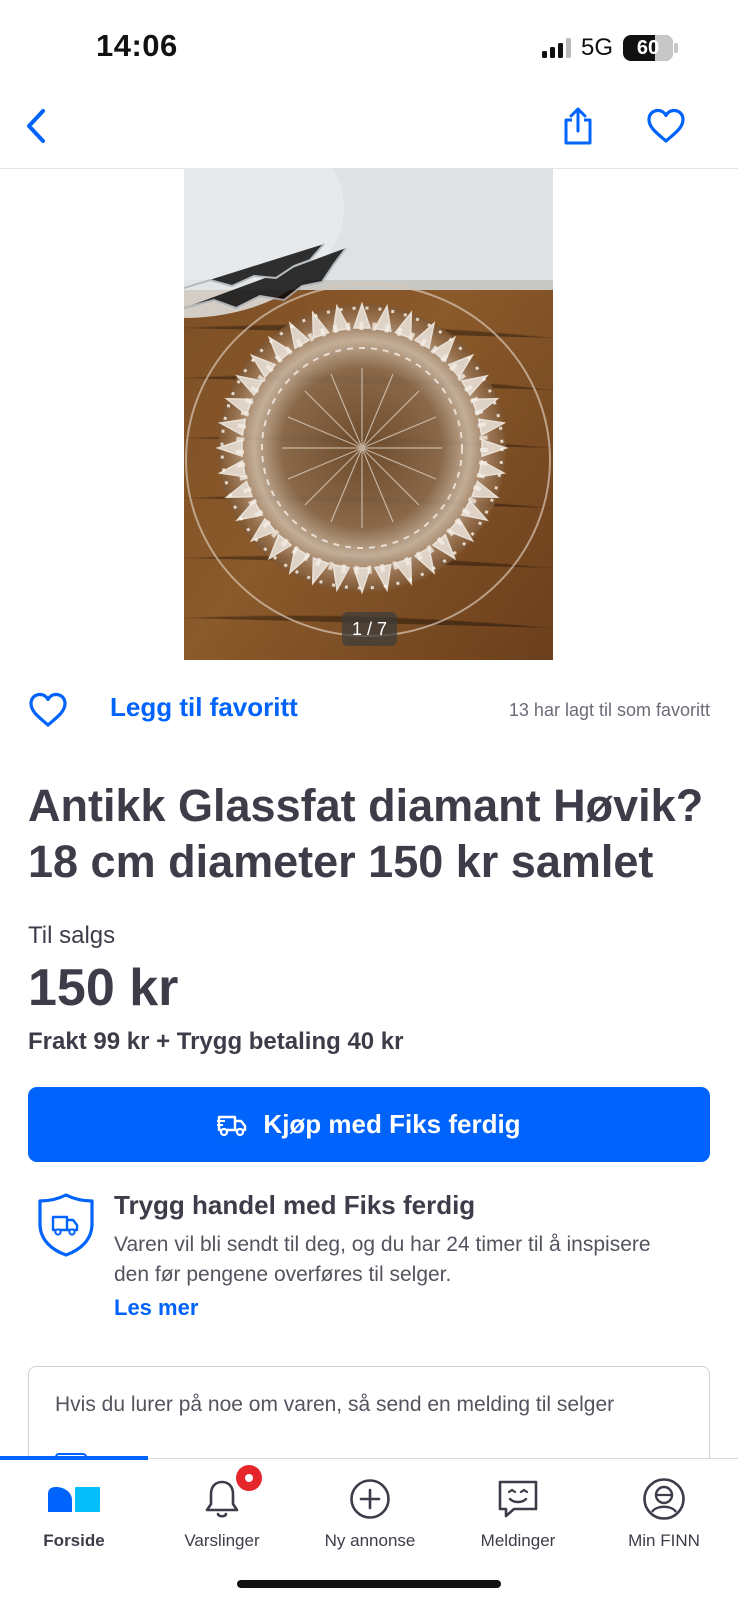 Image resolution: width=738 pixels, height=1601 pixels. What do you see at coordinates (74, 1540) in the screenshot?
I see `tab-label-forside: Forside` at bounding box center [74, 1540].